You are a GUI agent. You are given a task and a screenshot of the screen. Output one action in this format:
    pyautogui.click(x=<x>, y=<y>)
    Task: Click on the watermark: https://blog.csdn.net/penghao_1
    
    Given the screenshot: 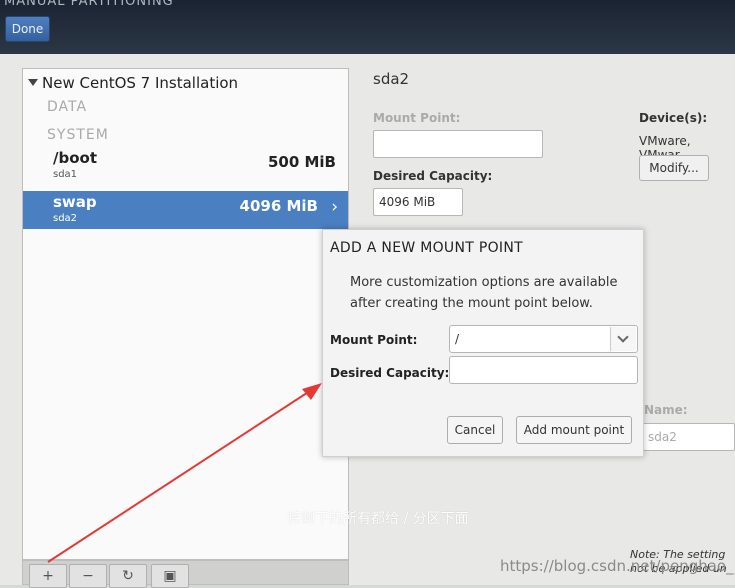 What is the action you would take?
    pyautogui.click(x=617, y=566)
    